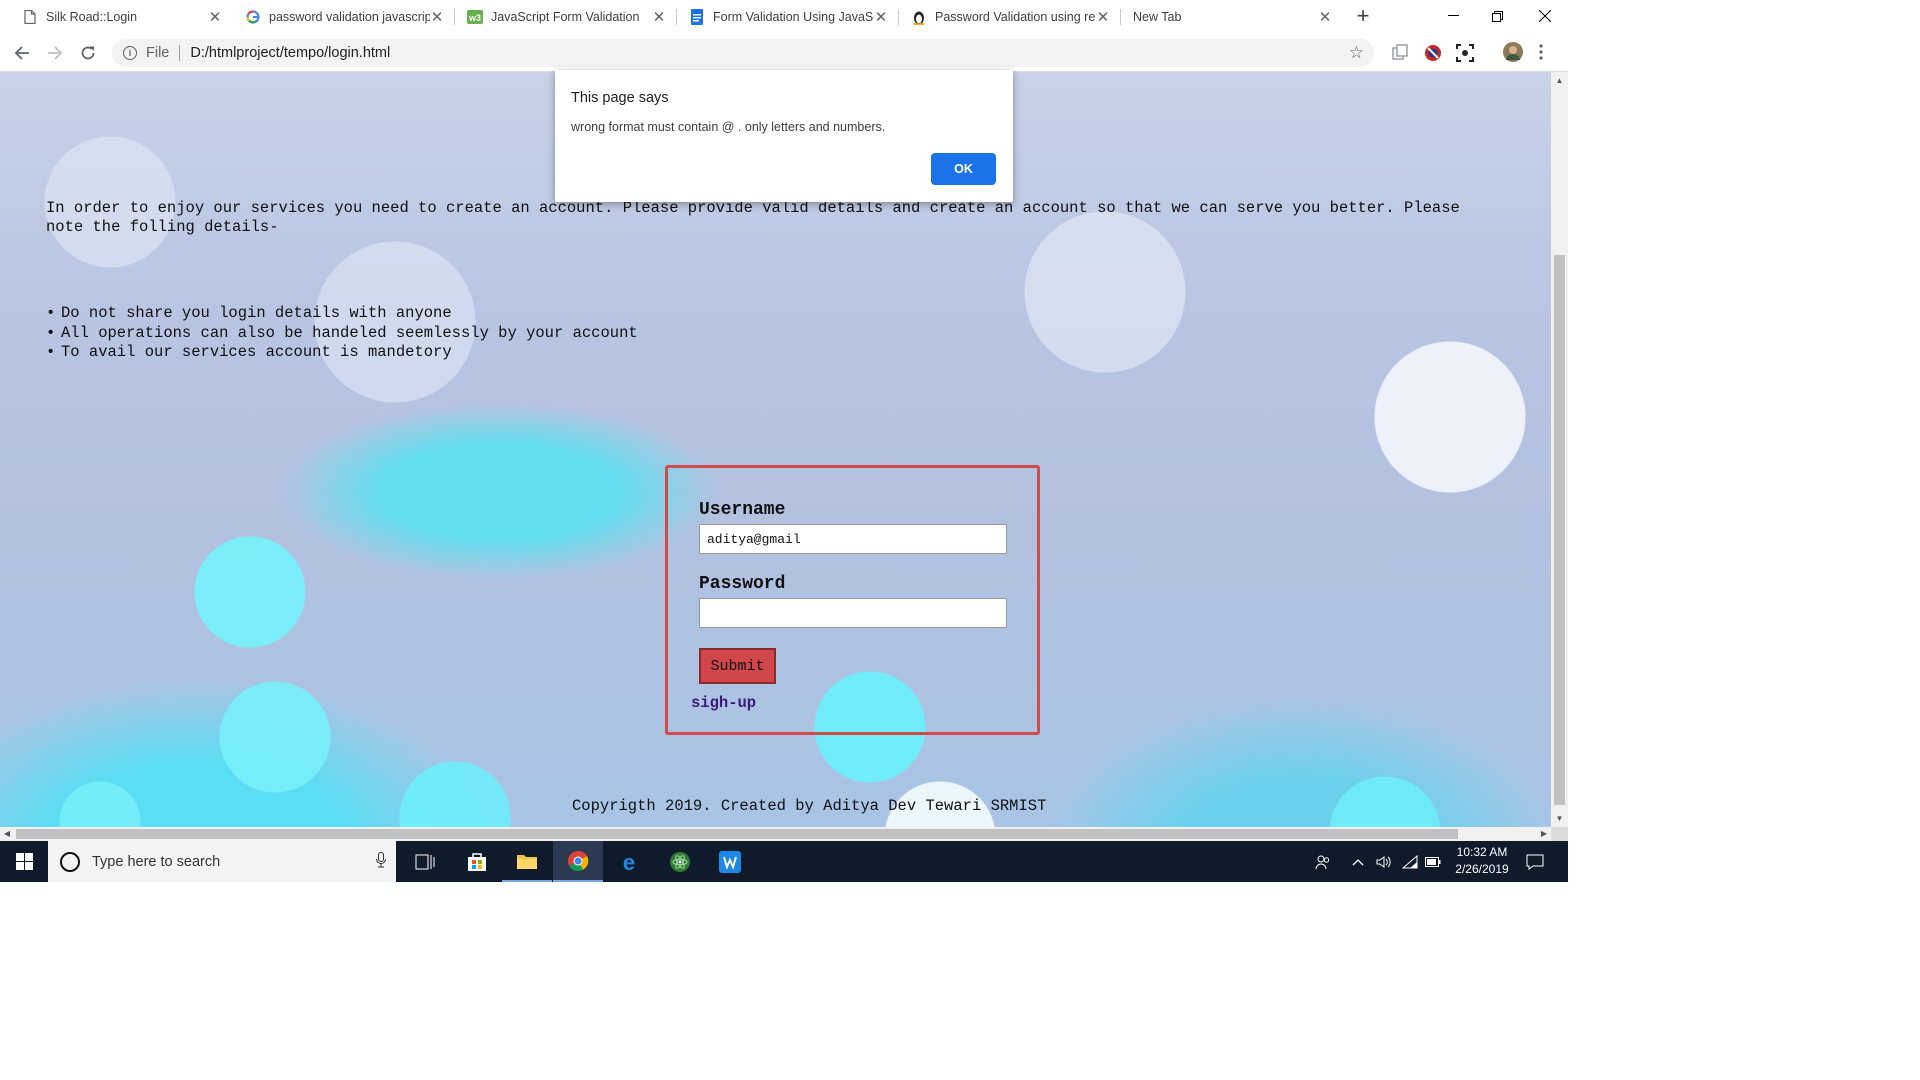 This screenshot has width=1920, height=1080. What do you see at coordinates (1559, 834) in the screenshot?
I see `scrollbar-corner` at bounding box center [1559, 834].